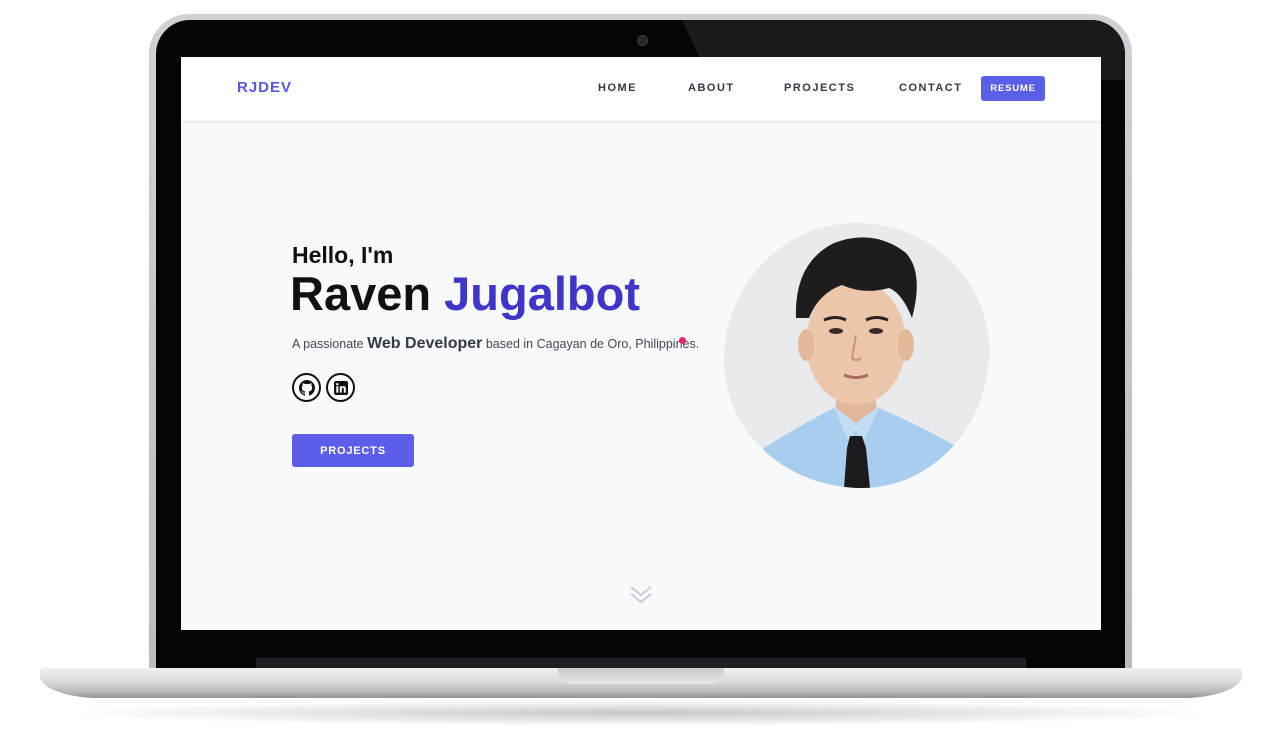  What do you see at coordinates (641, 597) in the screenshot?
I see `double-chevron-down-icon` at bounding box center [641, 597].